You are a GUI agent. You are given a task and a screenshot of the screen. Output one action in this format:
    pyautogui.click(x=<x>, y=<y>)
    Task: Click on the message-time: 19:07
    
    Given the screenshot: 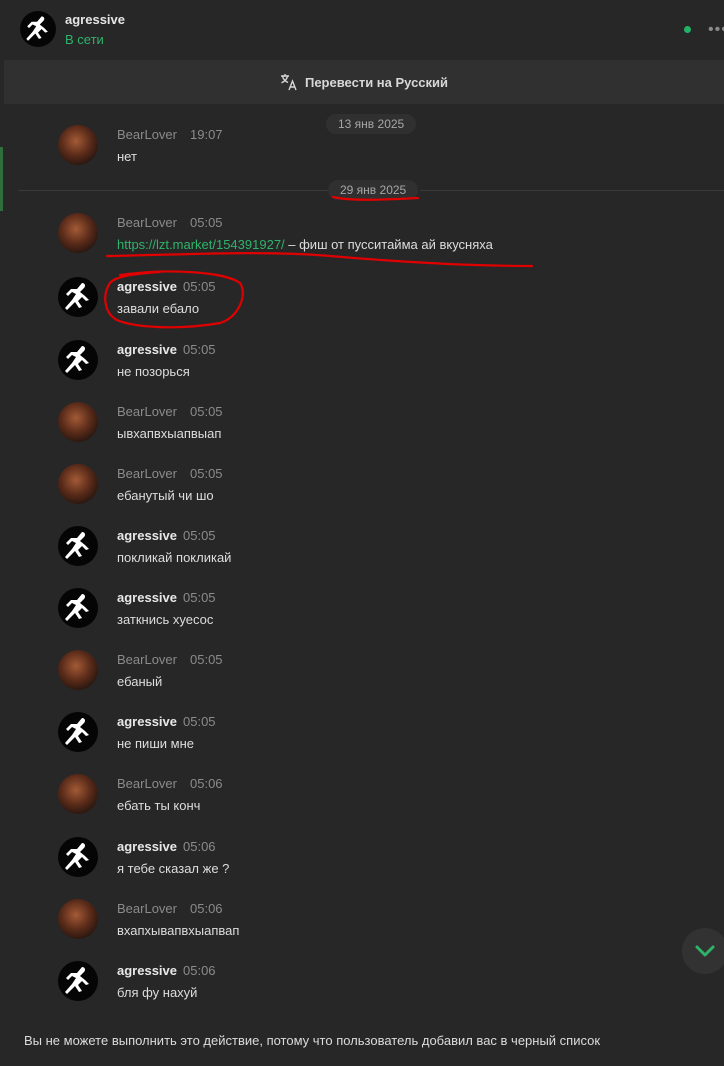 What is the action you would take?
    pyautogui.click(x=206, y=134)
    